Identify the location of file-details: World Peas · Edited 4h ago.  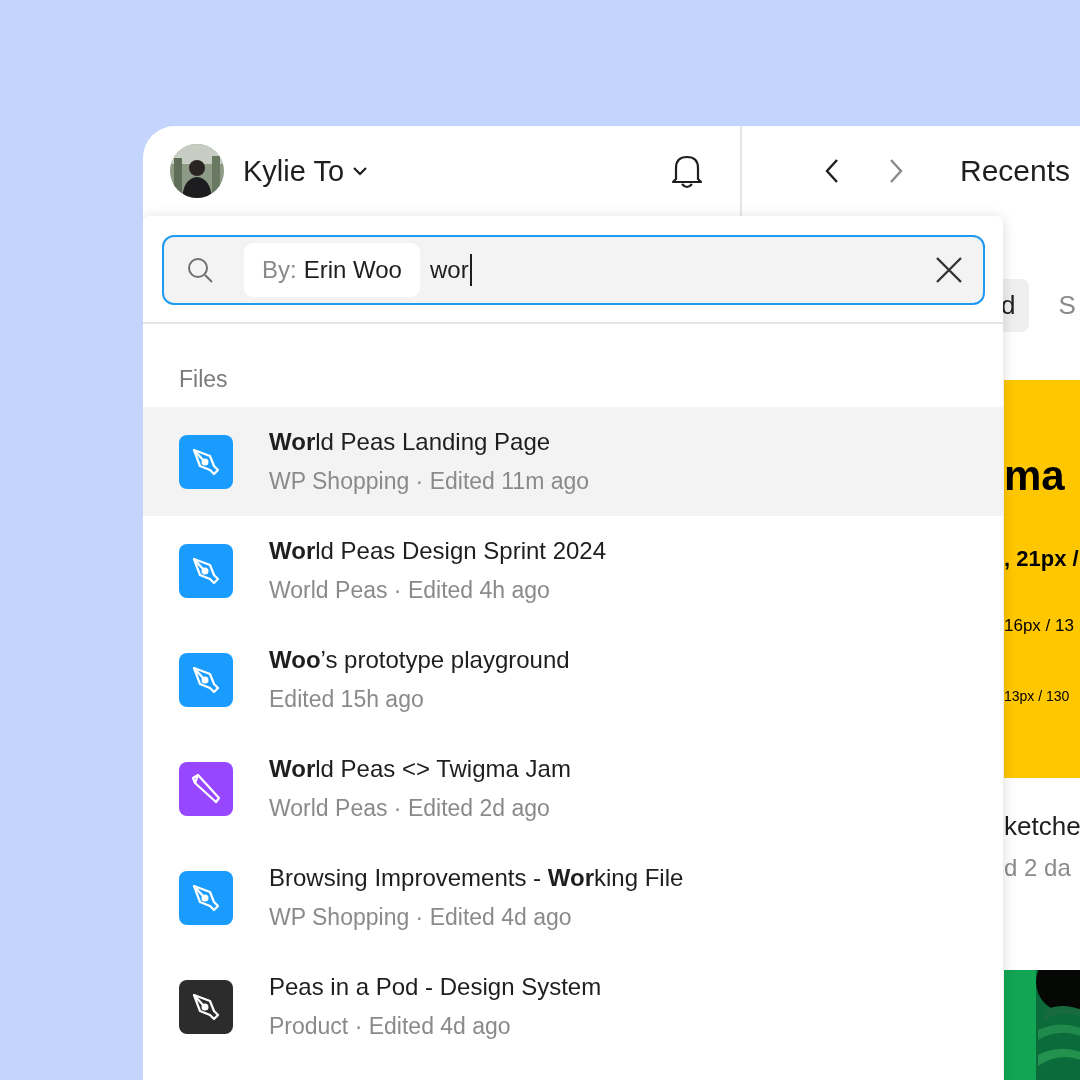
(410, 590).